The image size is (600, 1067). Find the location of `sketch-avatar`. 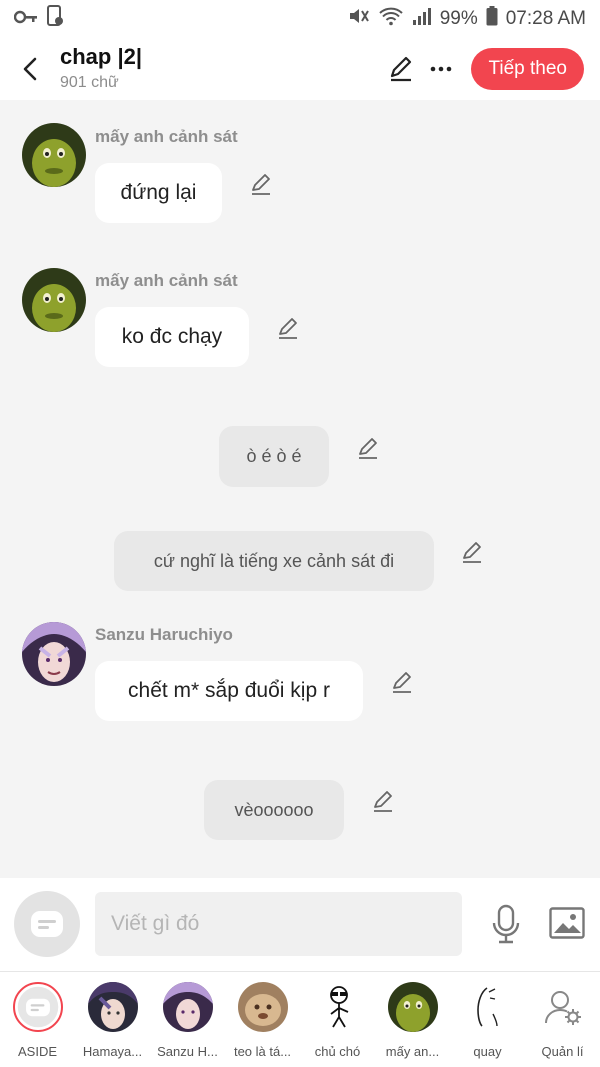

sketch-avatar is located at coordinates (487, 1007).